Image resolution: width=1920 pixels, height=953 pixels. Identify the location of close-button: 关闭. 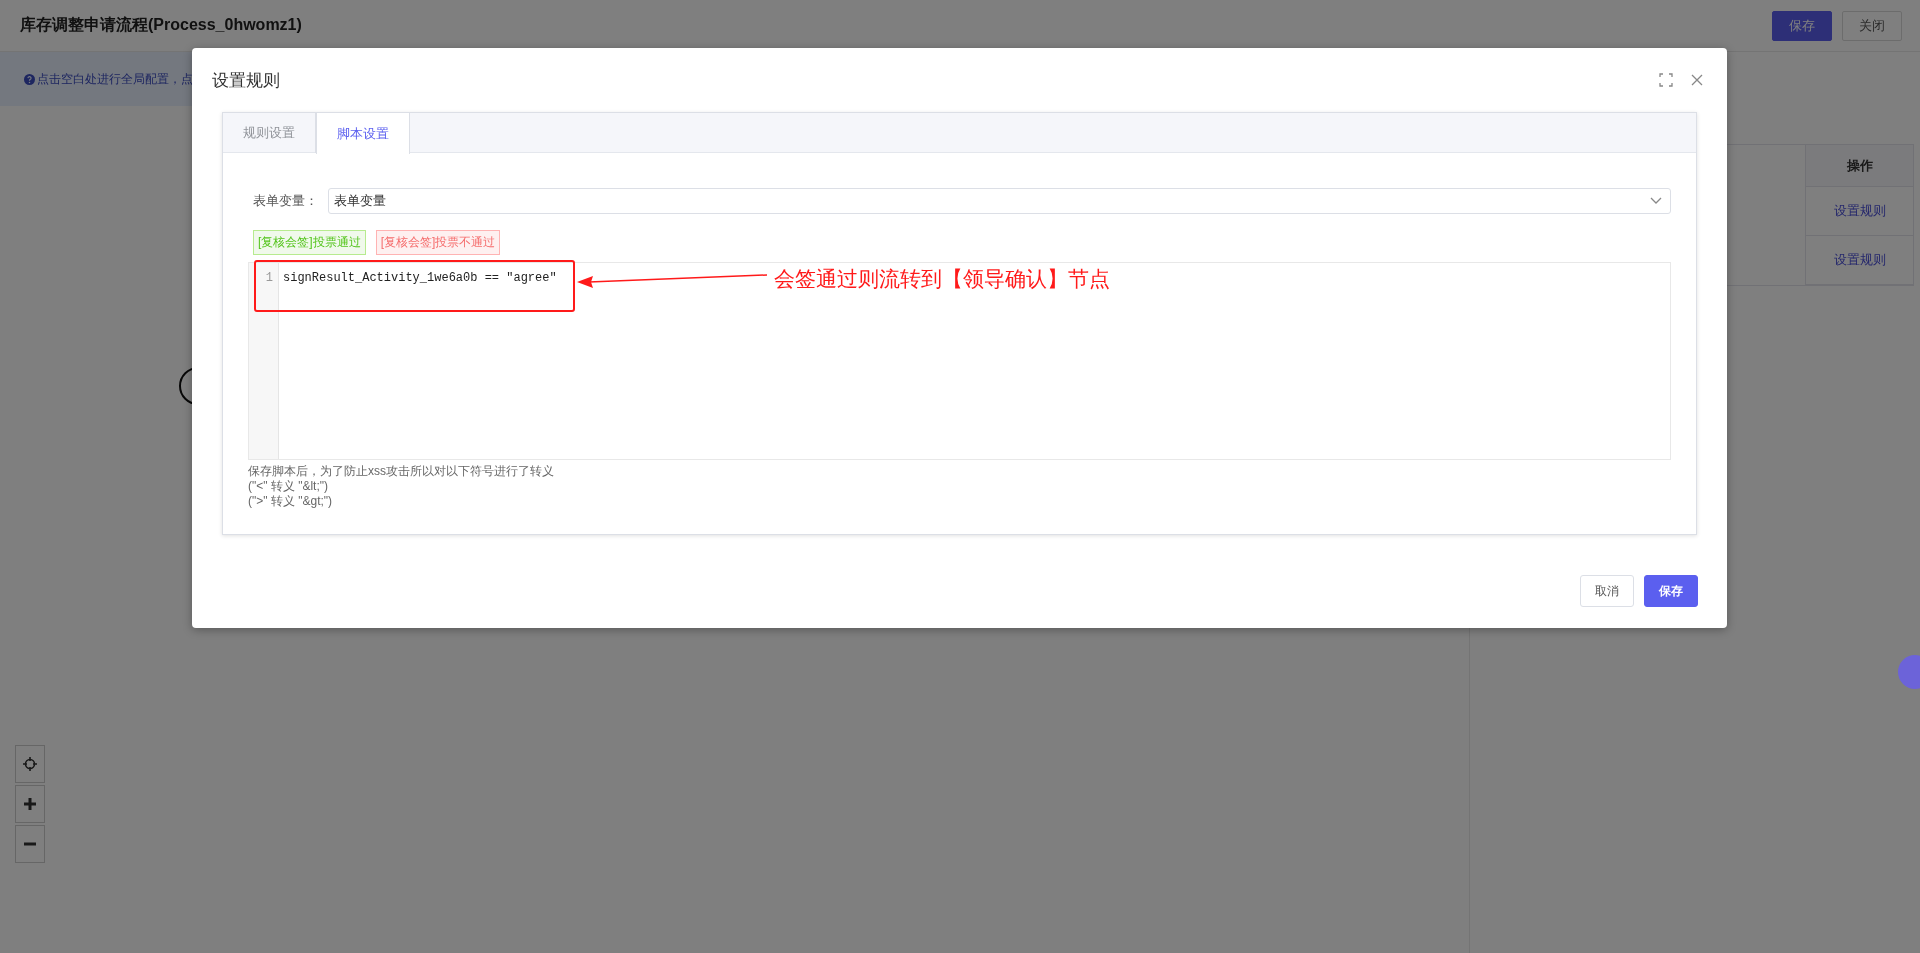
(1872, 25).